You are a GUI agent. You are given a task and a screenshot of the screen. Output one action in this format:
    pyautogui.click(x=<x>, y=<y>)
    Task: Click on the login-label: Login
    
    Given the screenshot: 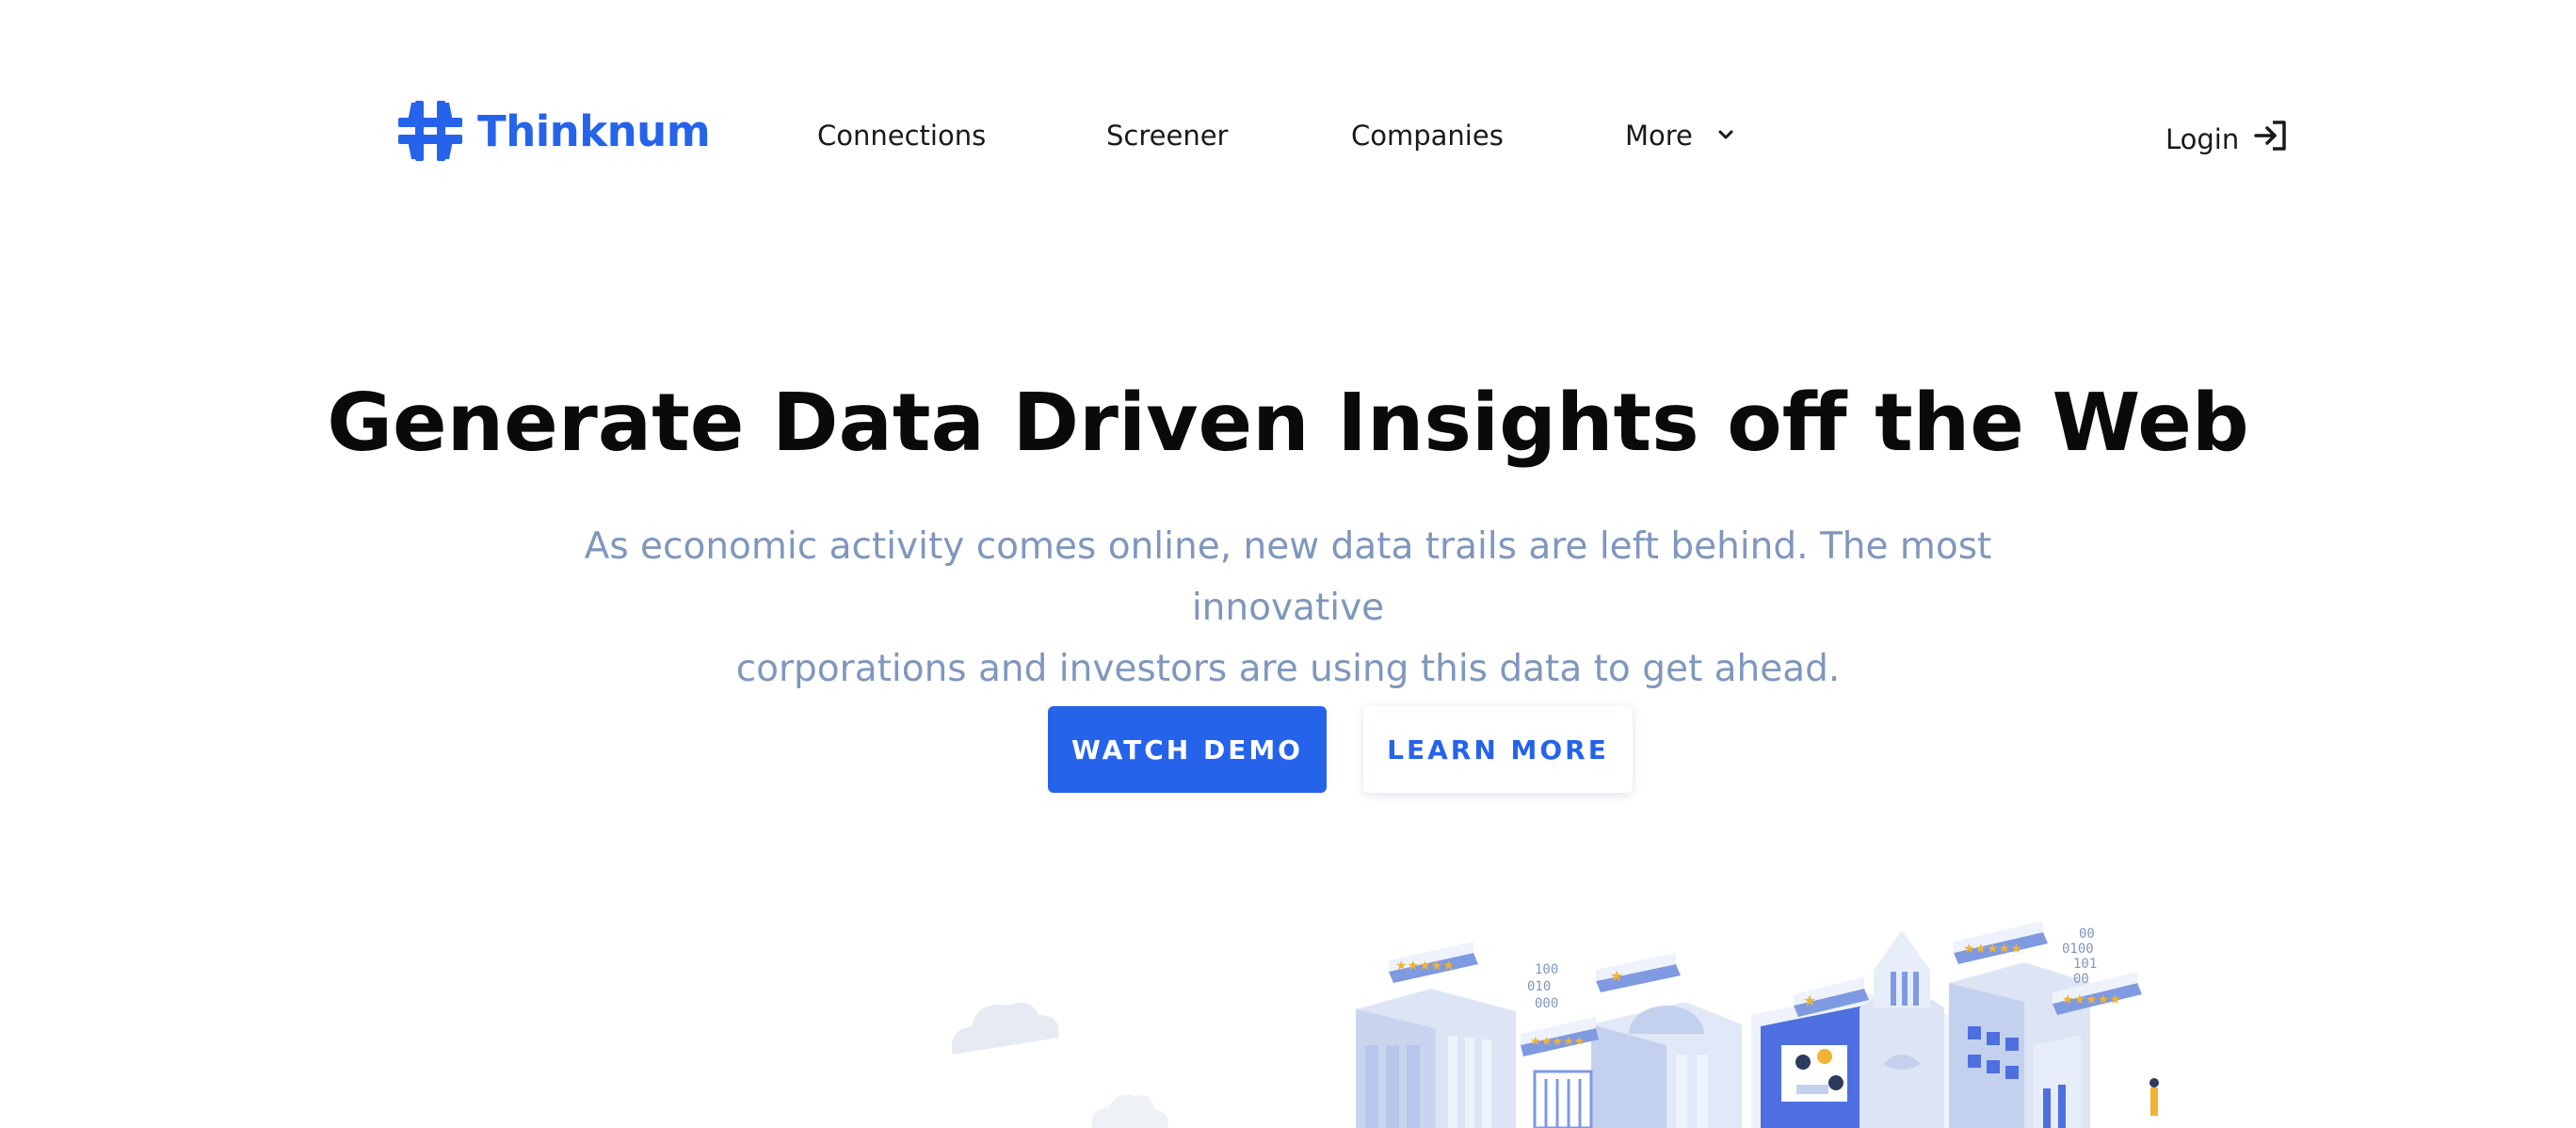 What is the action you would take?
    pyautogui.click(x=2202, y=138)
    